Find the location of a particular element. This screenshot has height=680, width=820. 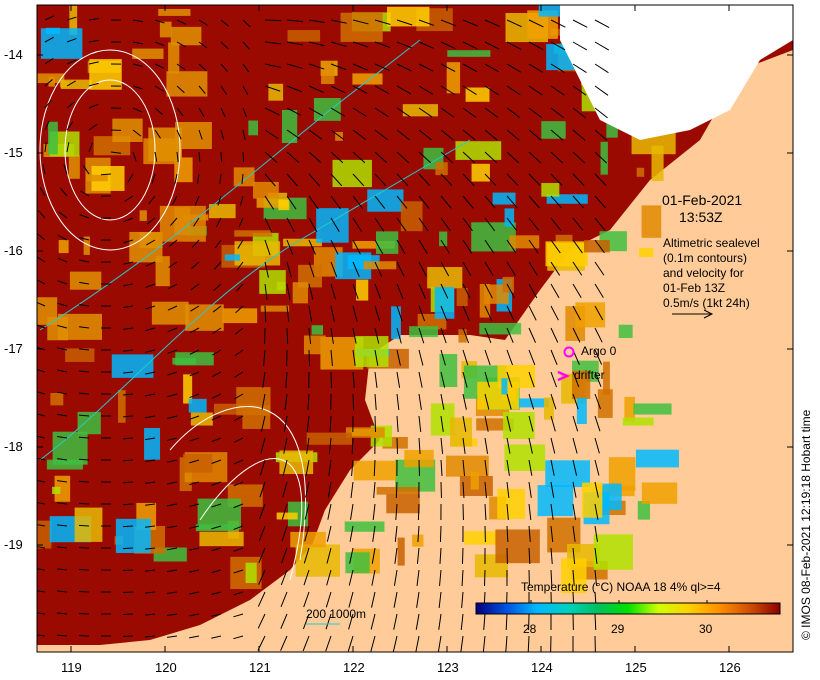

legend-line: and velocity for is located at coordinates (703, 273).